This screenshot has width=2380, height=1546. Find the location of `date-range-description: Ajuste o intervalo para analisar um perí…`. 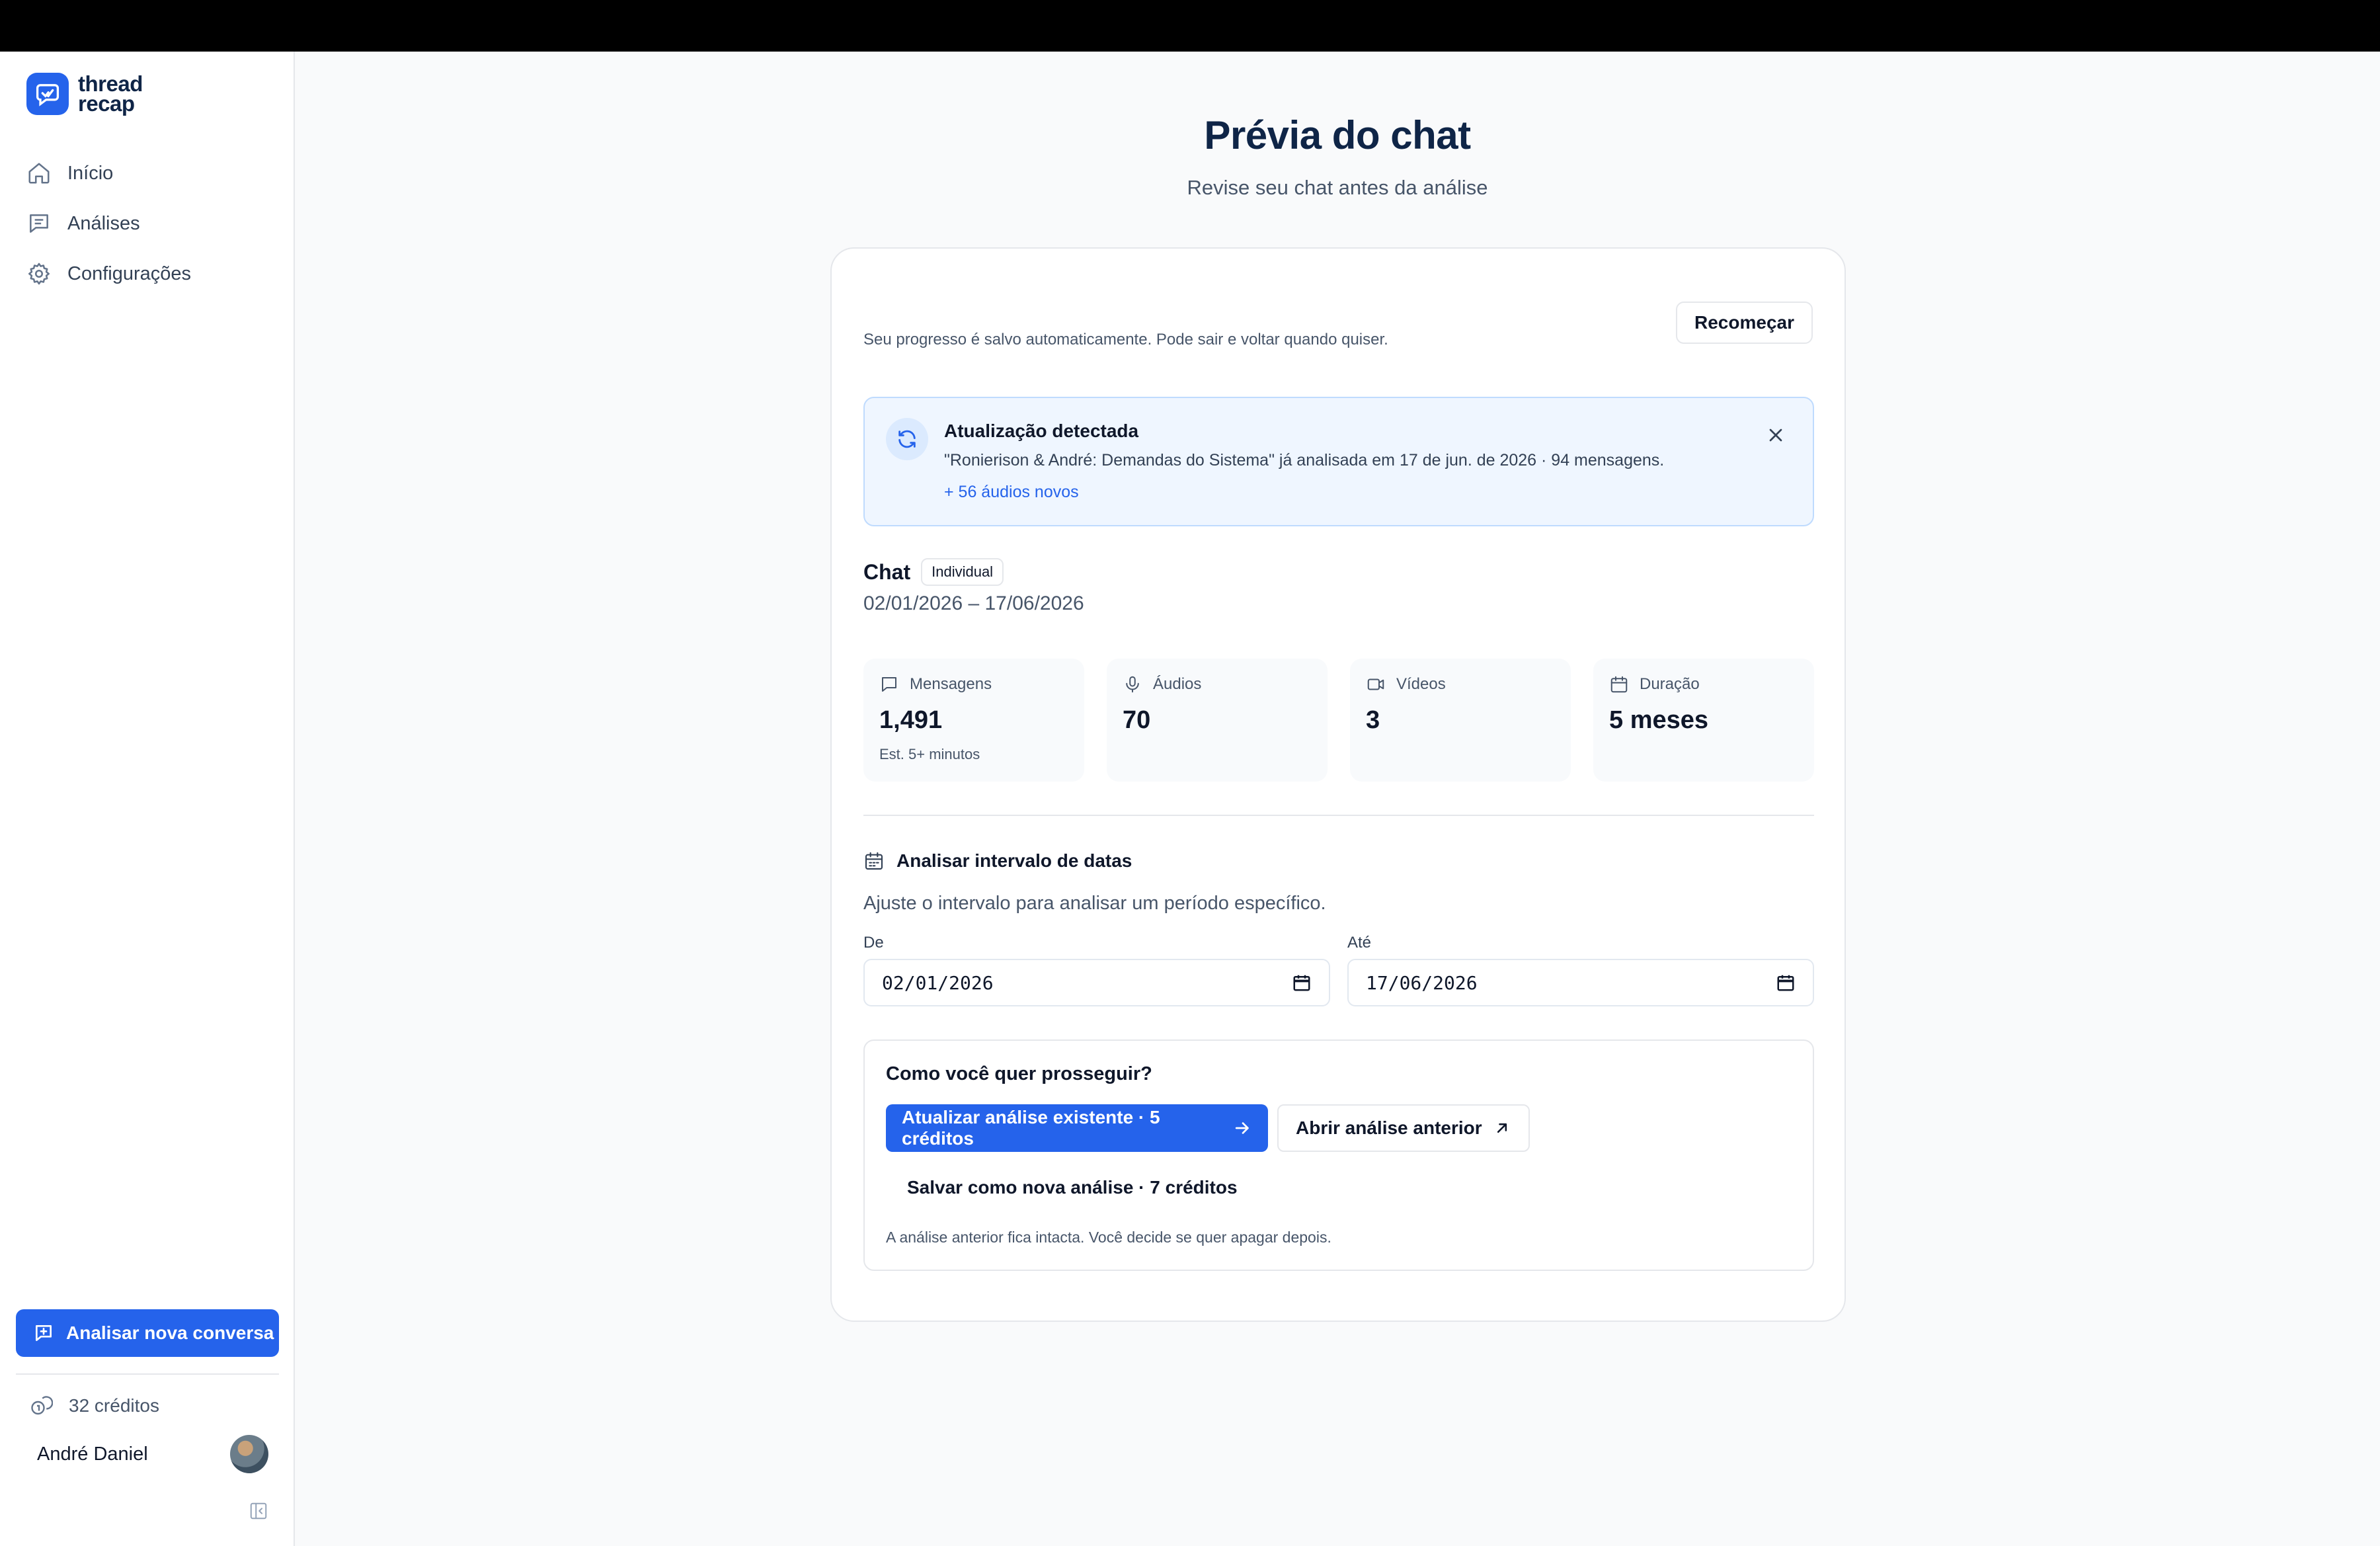

date-range-description: Ajuste o intervalo para analisar um perí… is located at coordinates (1094, 903).